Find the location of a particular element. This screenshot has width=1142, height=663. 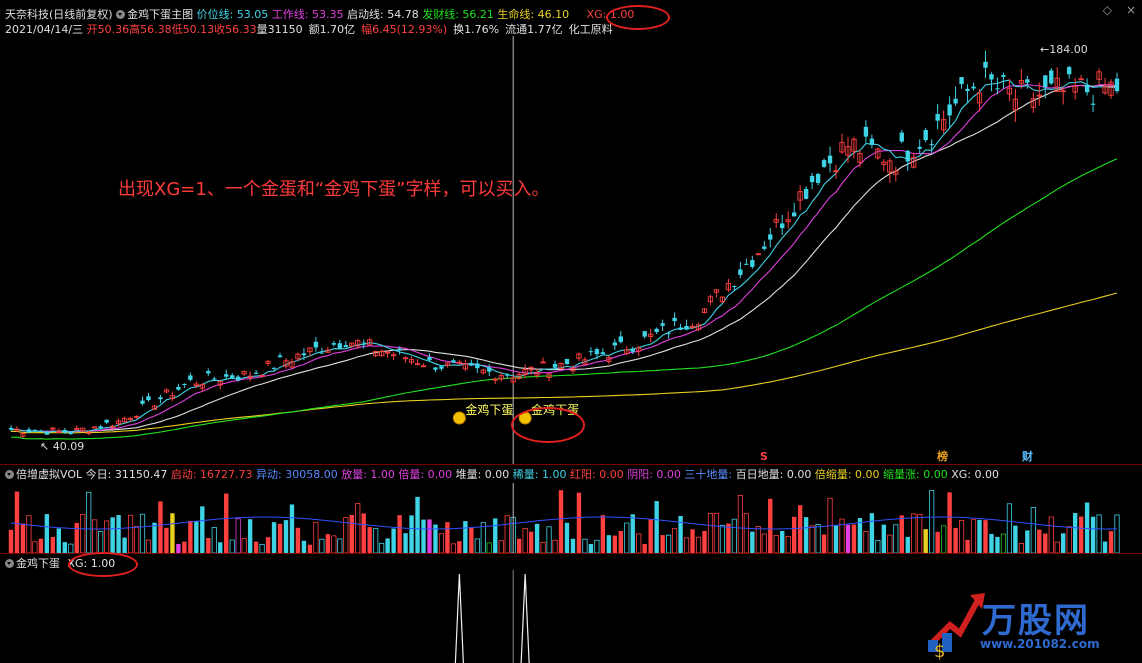

stock-name: 天奈科技 is located at coordinates (27, 14).